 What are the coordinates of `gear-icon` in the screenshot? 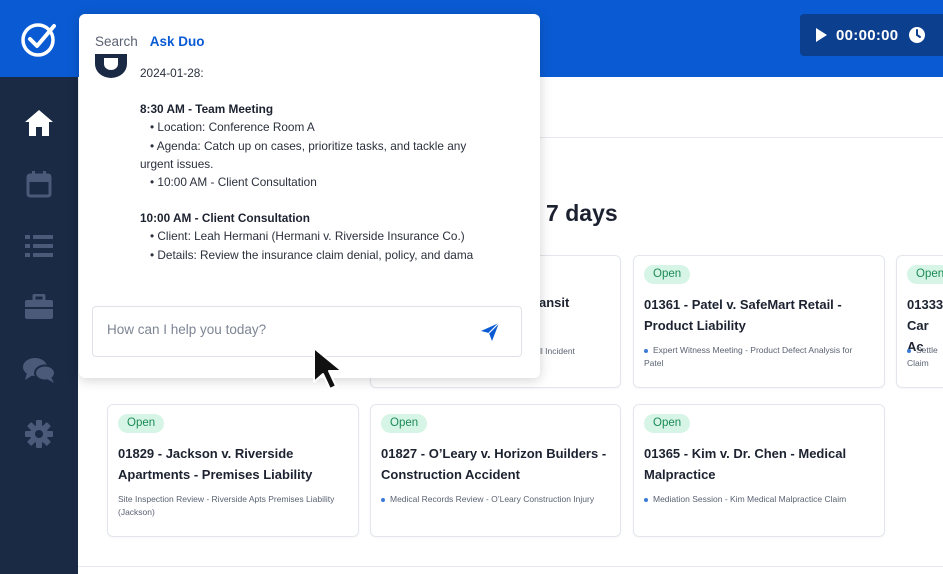 It's located at (39, 434).